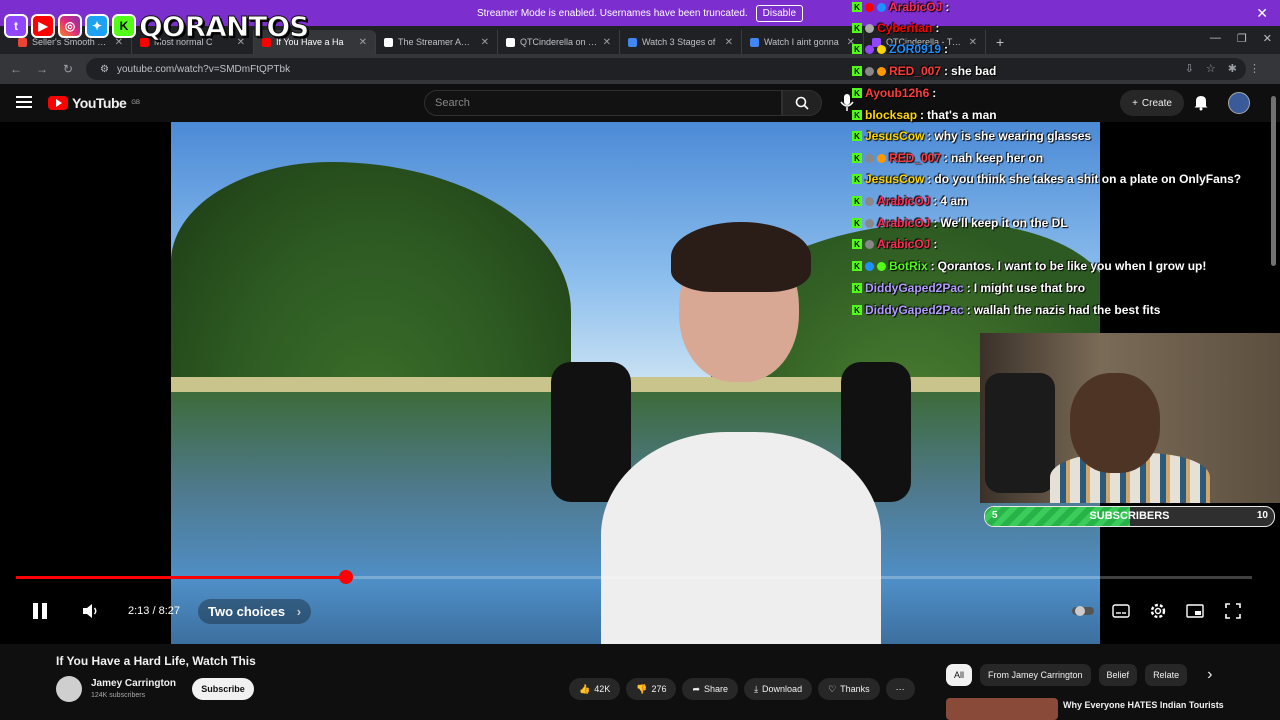 The width and height of the screenshot is (1280, 720). I want to click on back-icon: ←, so click(16, 69).